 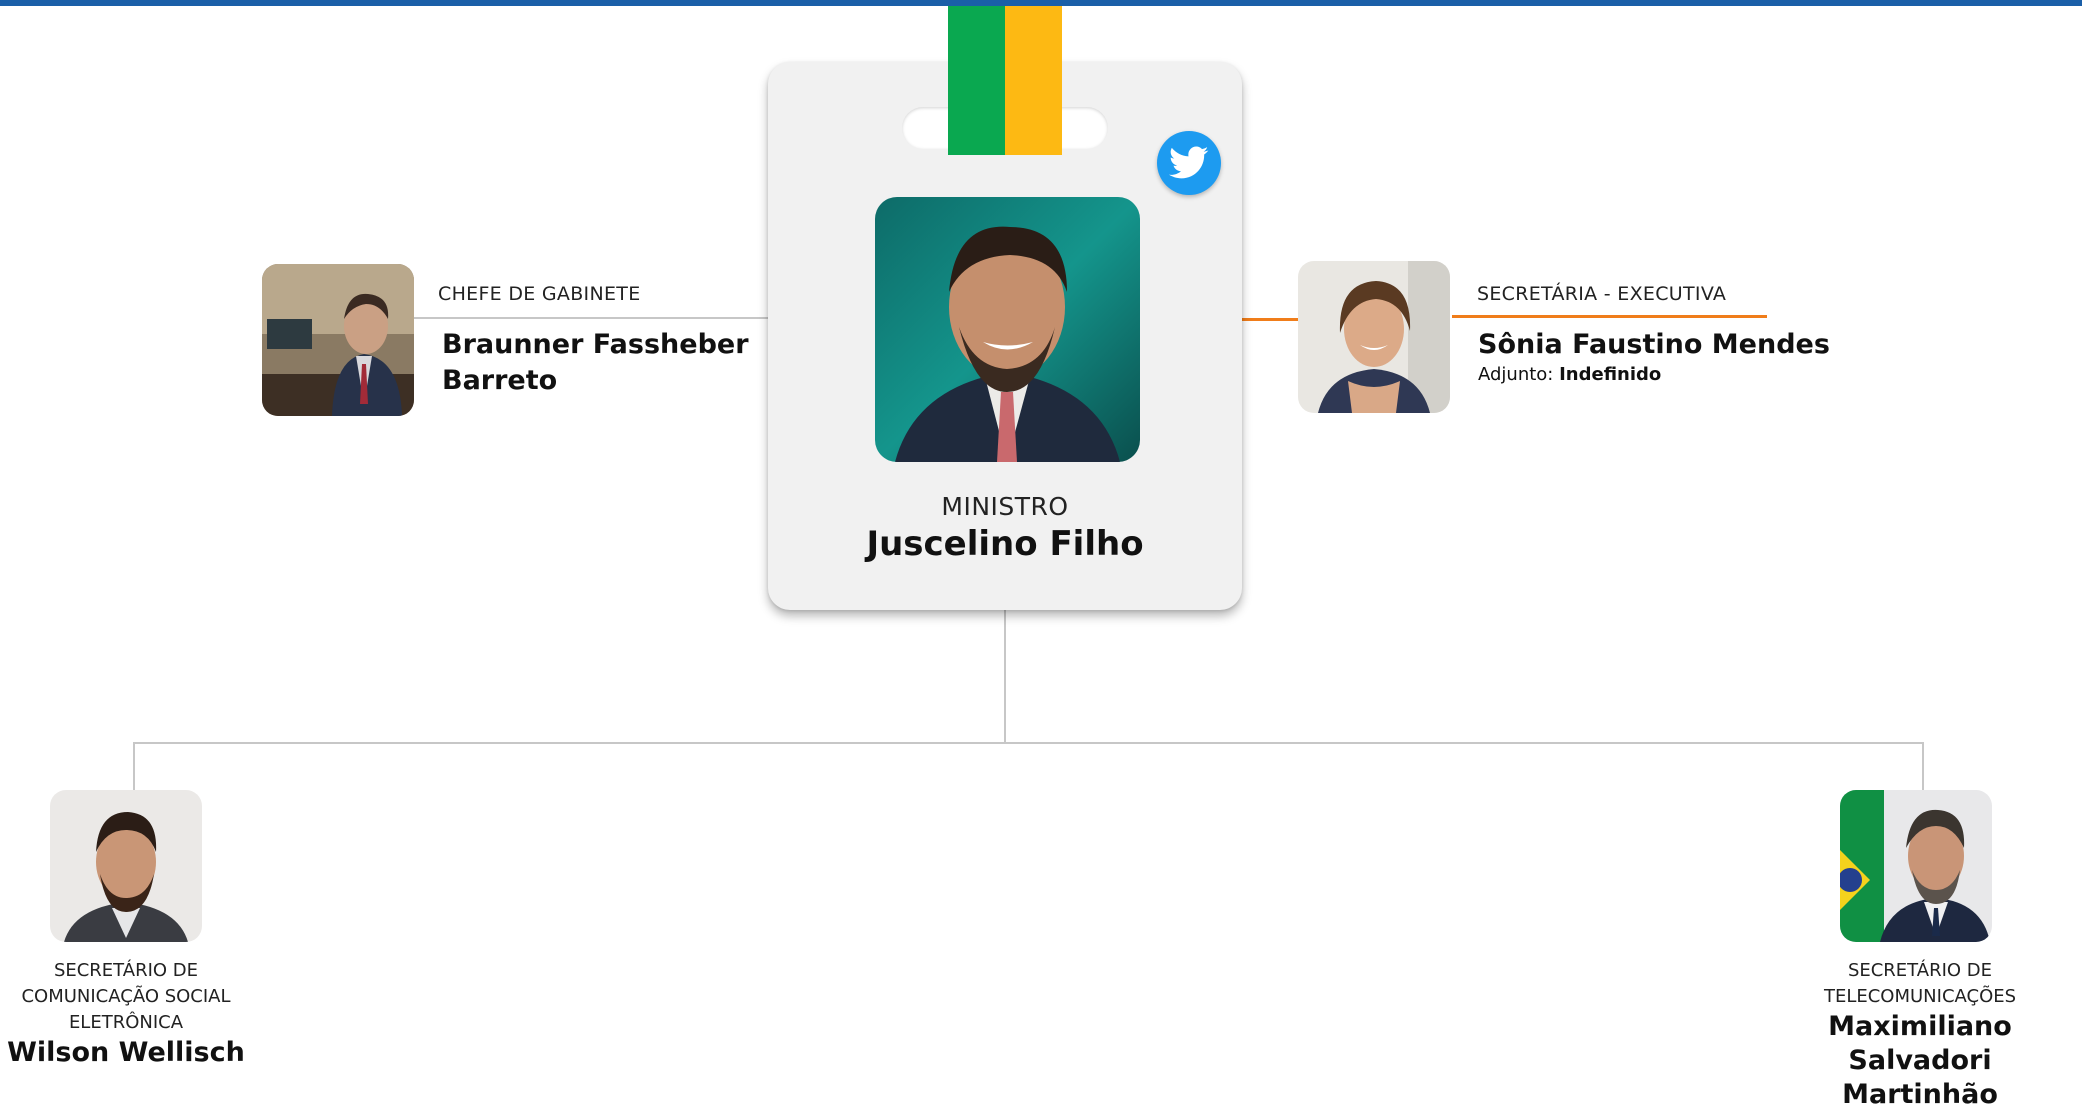 What do you see at coordinates (1609, 316) in the screenshot?
I see `underline-executive-secretary` at bounding box center [1609, 316].